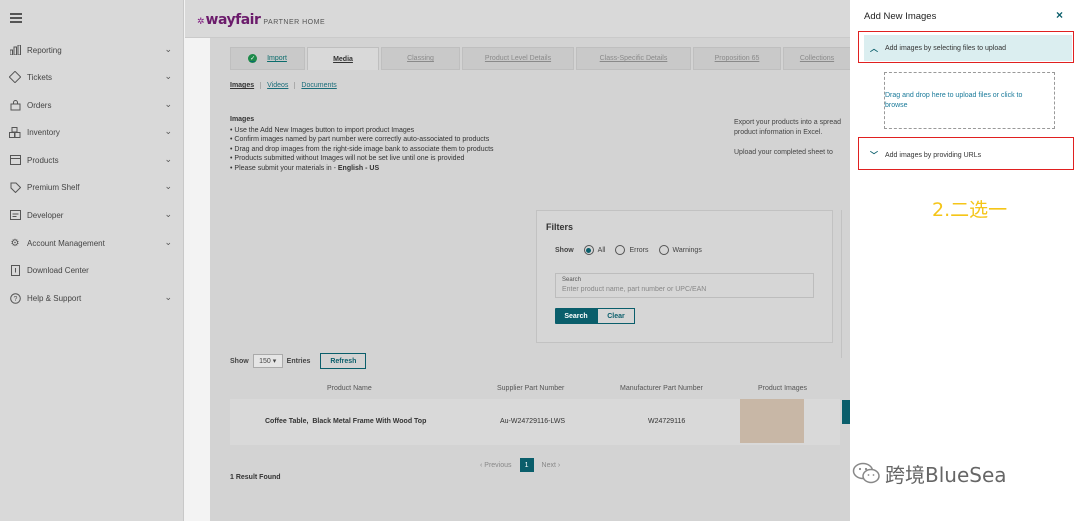 This screenshot has height=521, width=1080. I want to click on radio-all, so click(588, 250).